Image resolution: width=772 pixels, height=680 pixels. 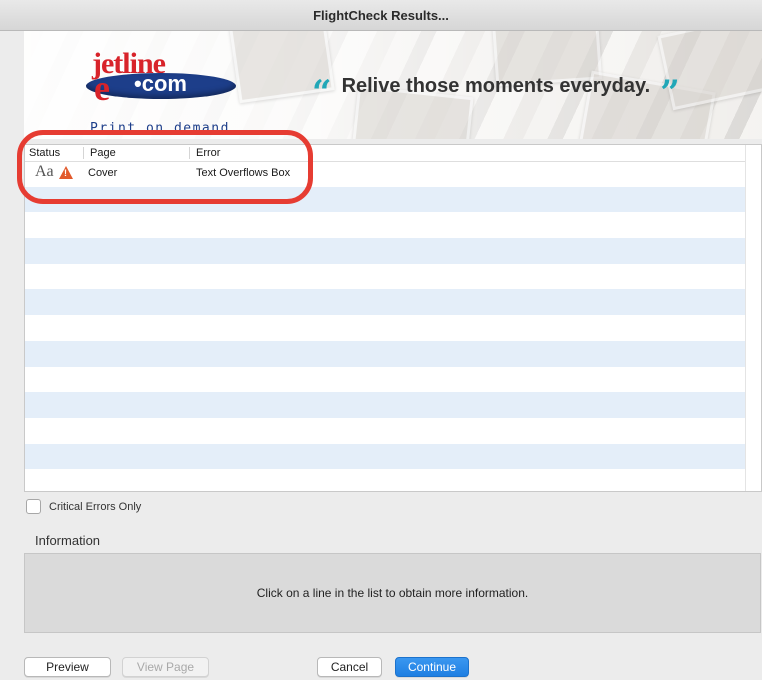 I want to click on annotation-highlight-circle, so click(x=165, y=167).